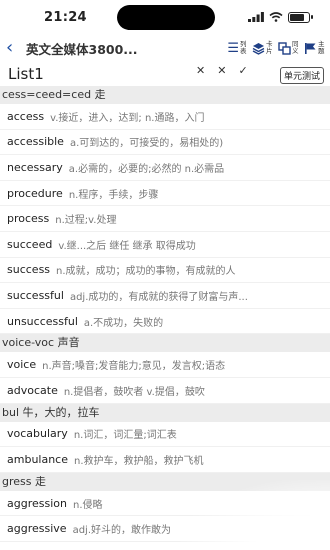 This screenshot has width=330, height=550. I want to click on definition-text: a.不成功，失败的, so click(123, 323).